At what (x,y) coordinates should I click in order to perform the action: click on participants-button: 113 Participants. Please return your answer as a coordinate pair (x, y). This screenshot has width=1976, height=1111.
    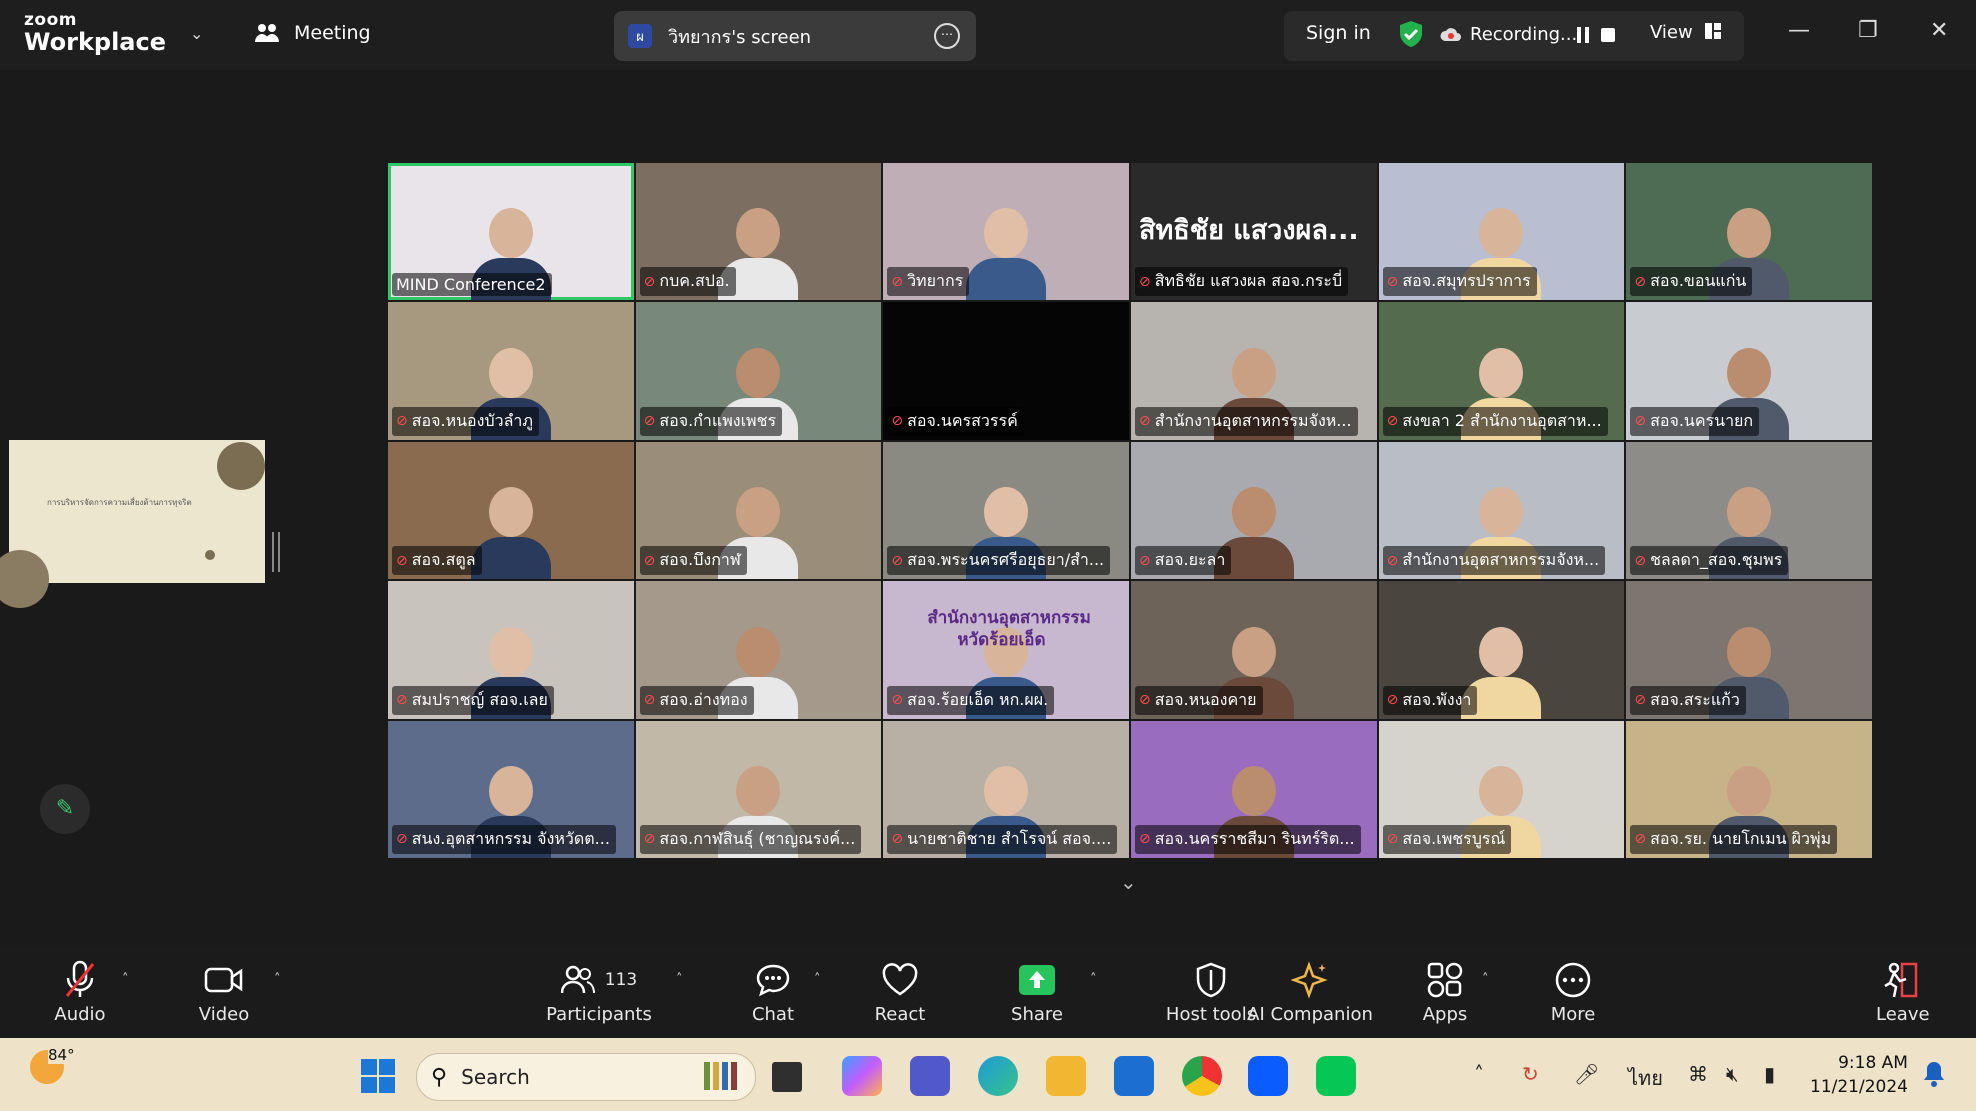
    Looking at the image, I should click on (599, 991).